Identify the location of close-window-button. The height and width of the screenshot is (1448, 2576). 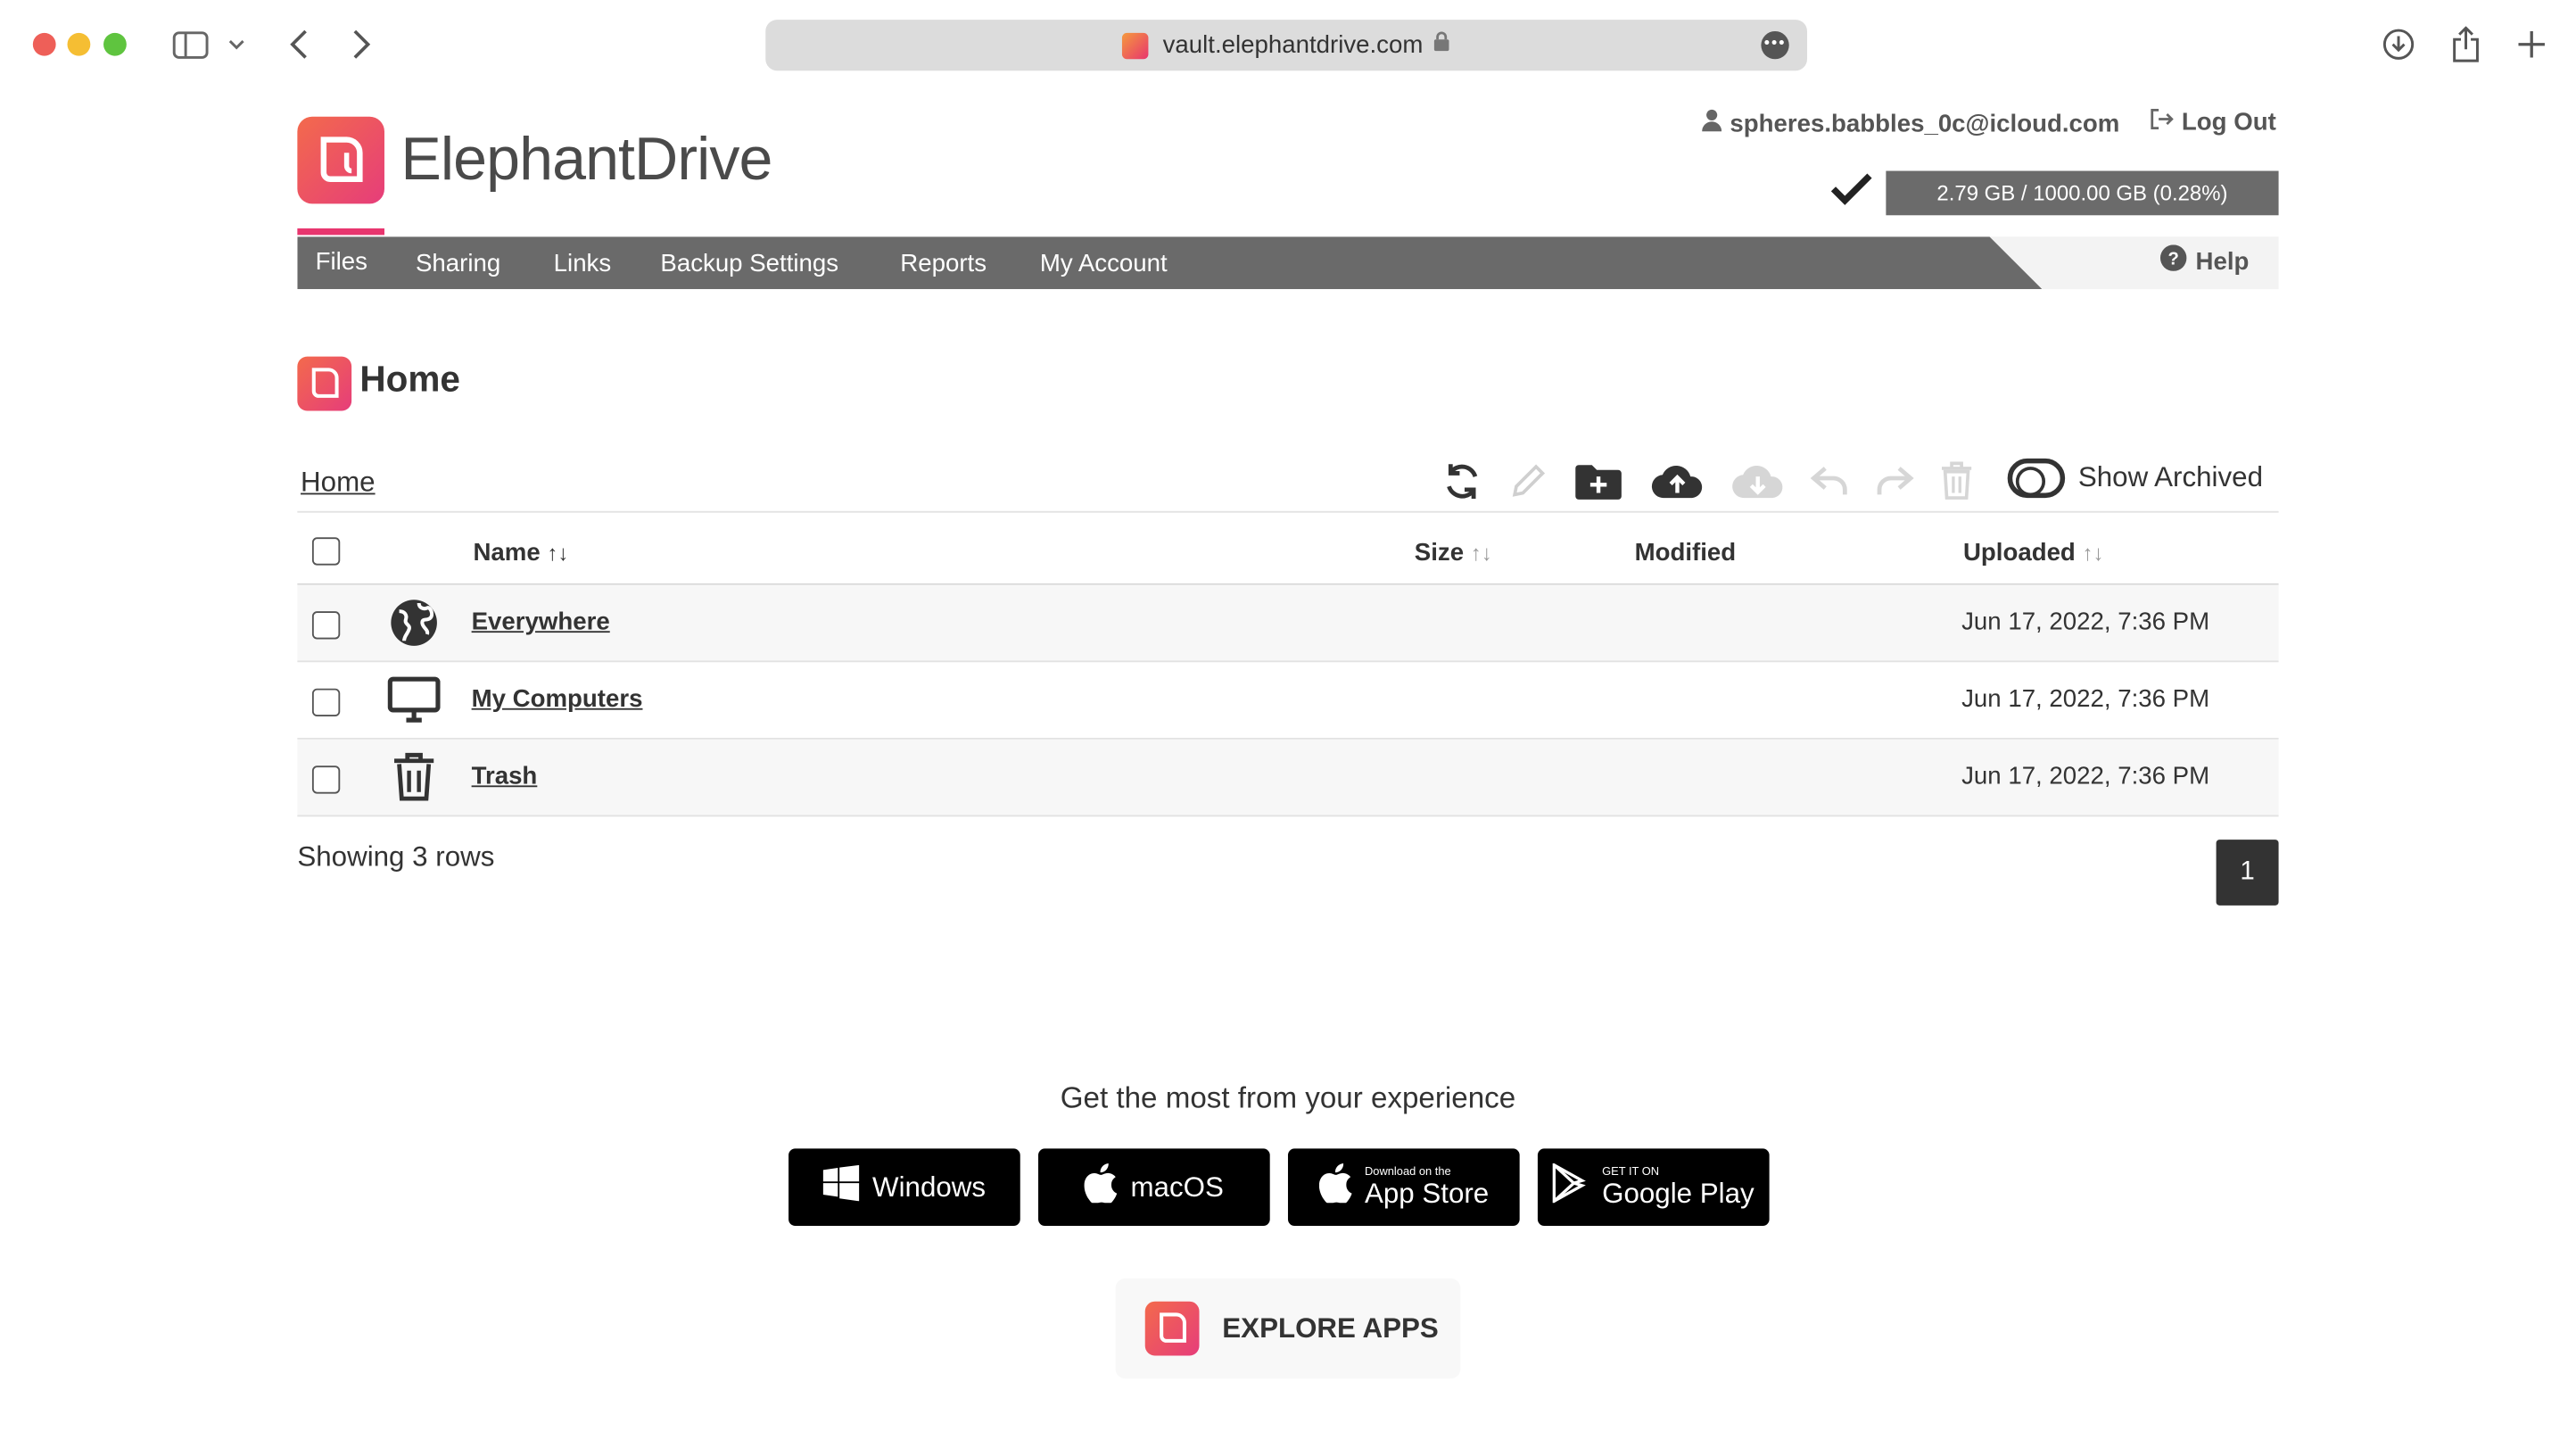
(44, 44).